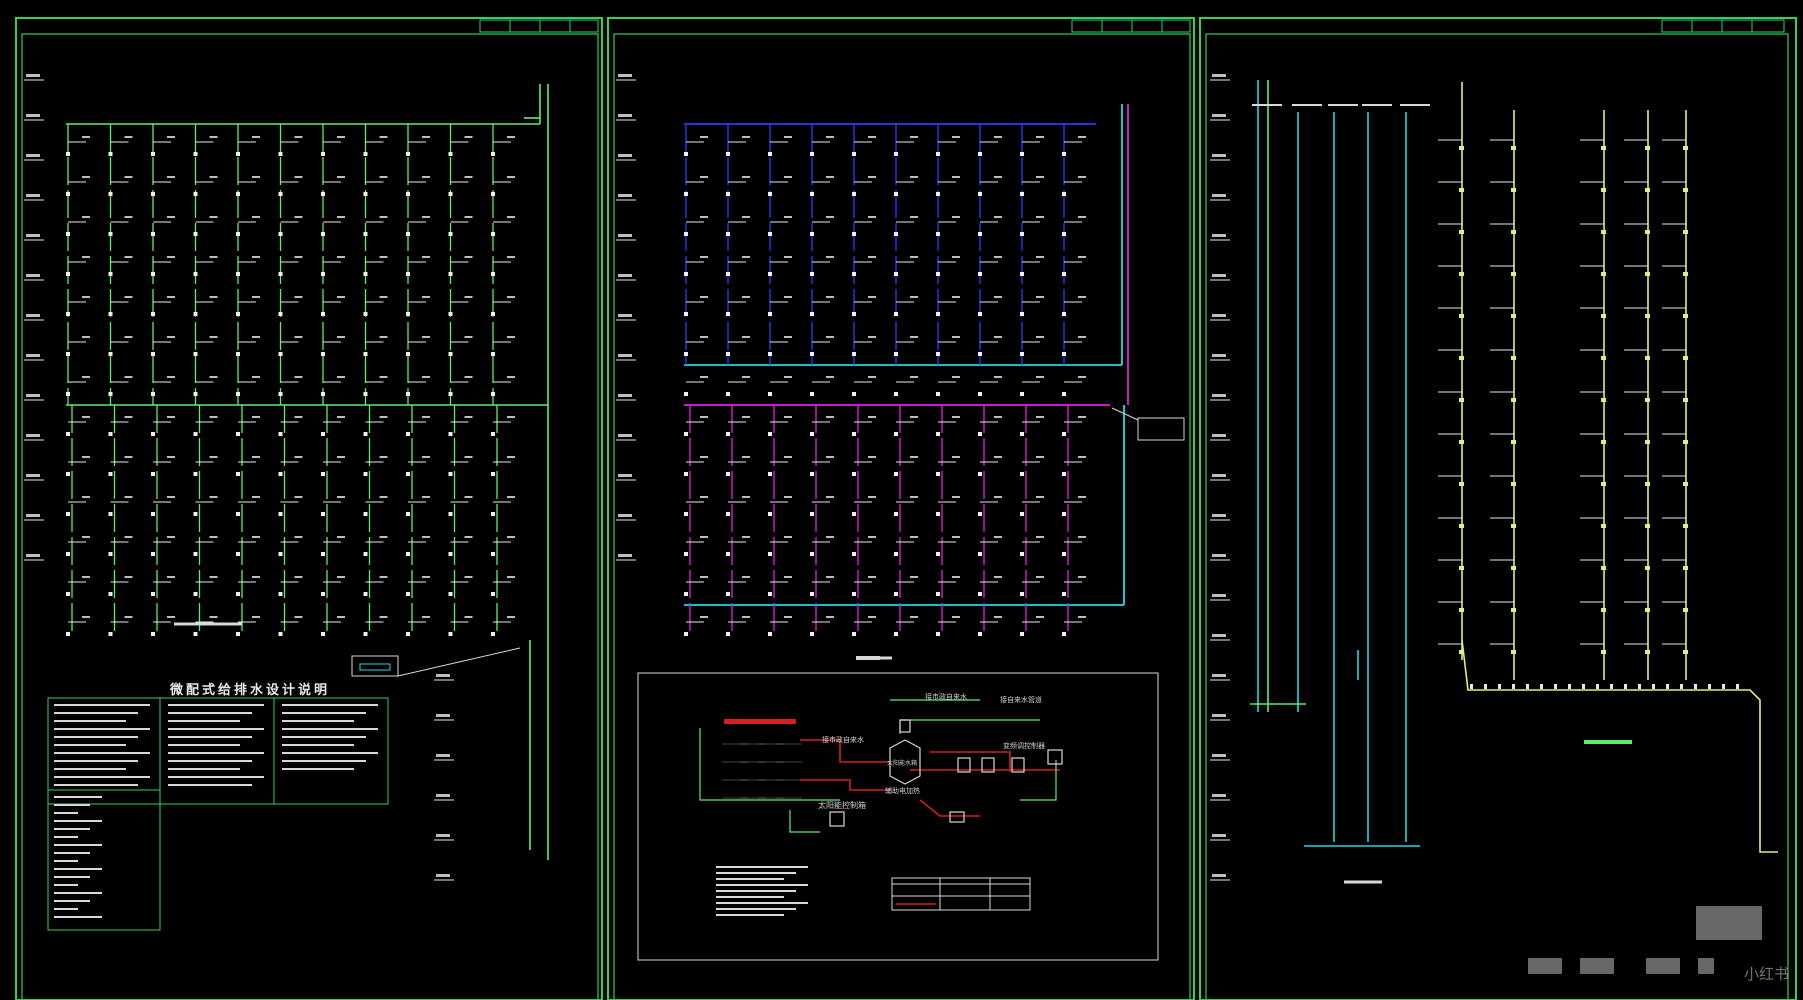 The width and height of the screenshot is (1803, 1000). What do you see at coordinates (1021, 700) in the screenshot?
I see `water-in-caption: 接自来水管道` at bounding box center [1021, 700].